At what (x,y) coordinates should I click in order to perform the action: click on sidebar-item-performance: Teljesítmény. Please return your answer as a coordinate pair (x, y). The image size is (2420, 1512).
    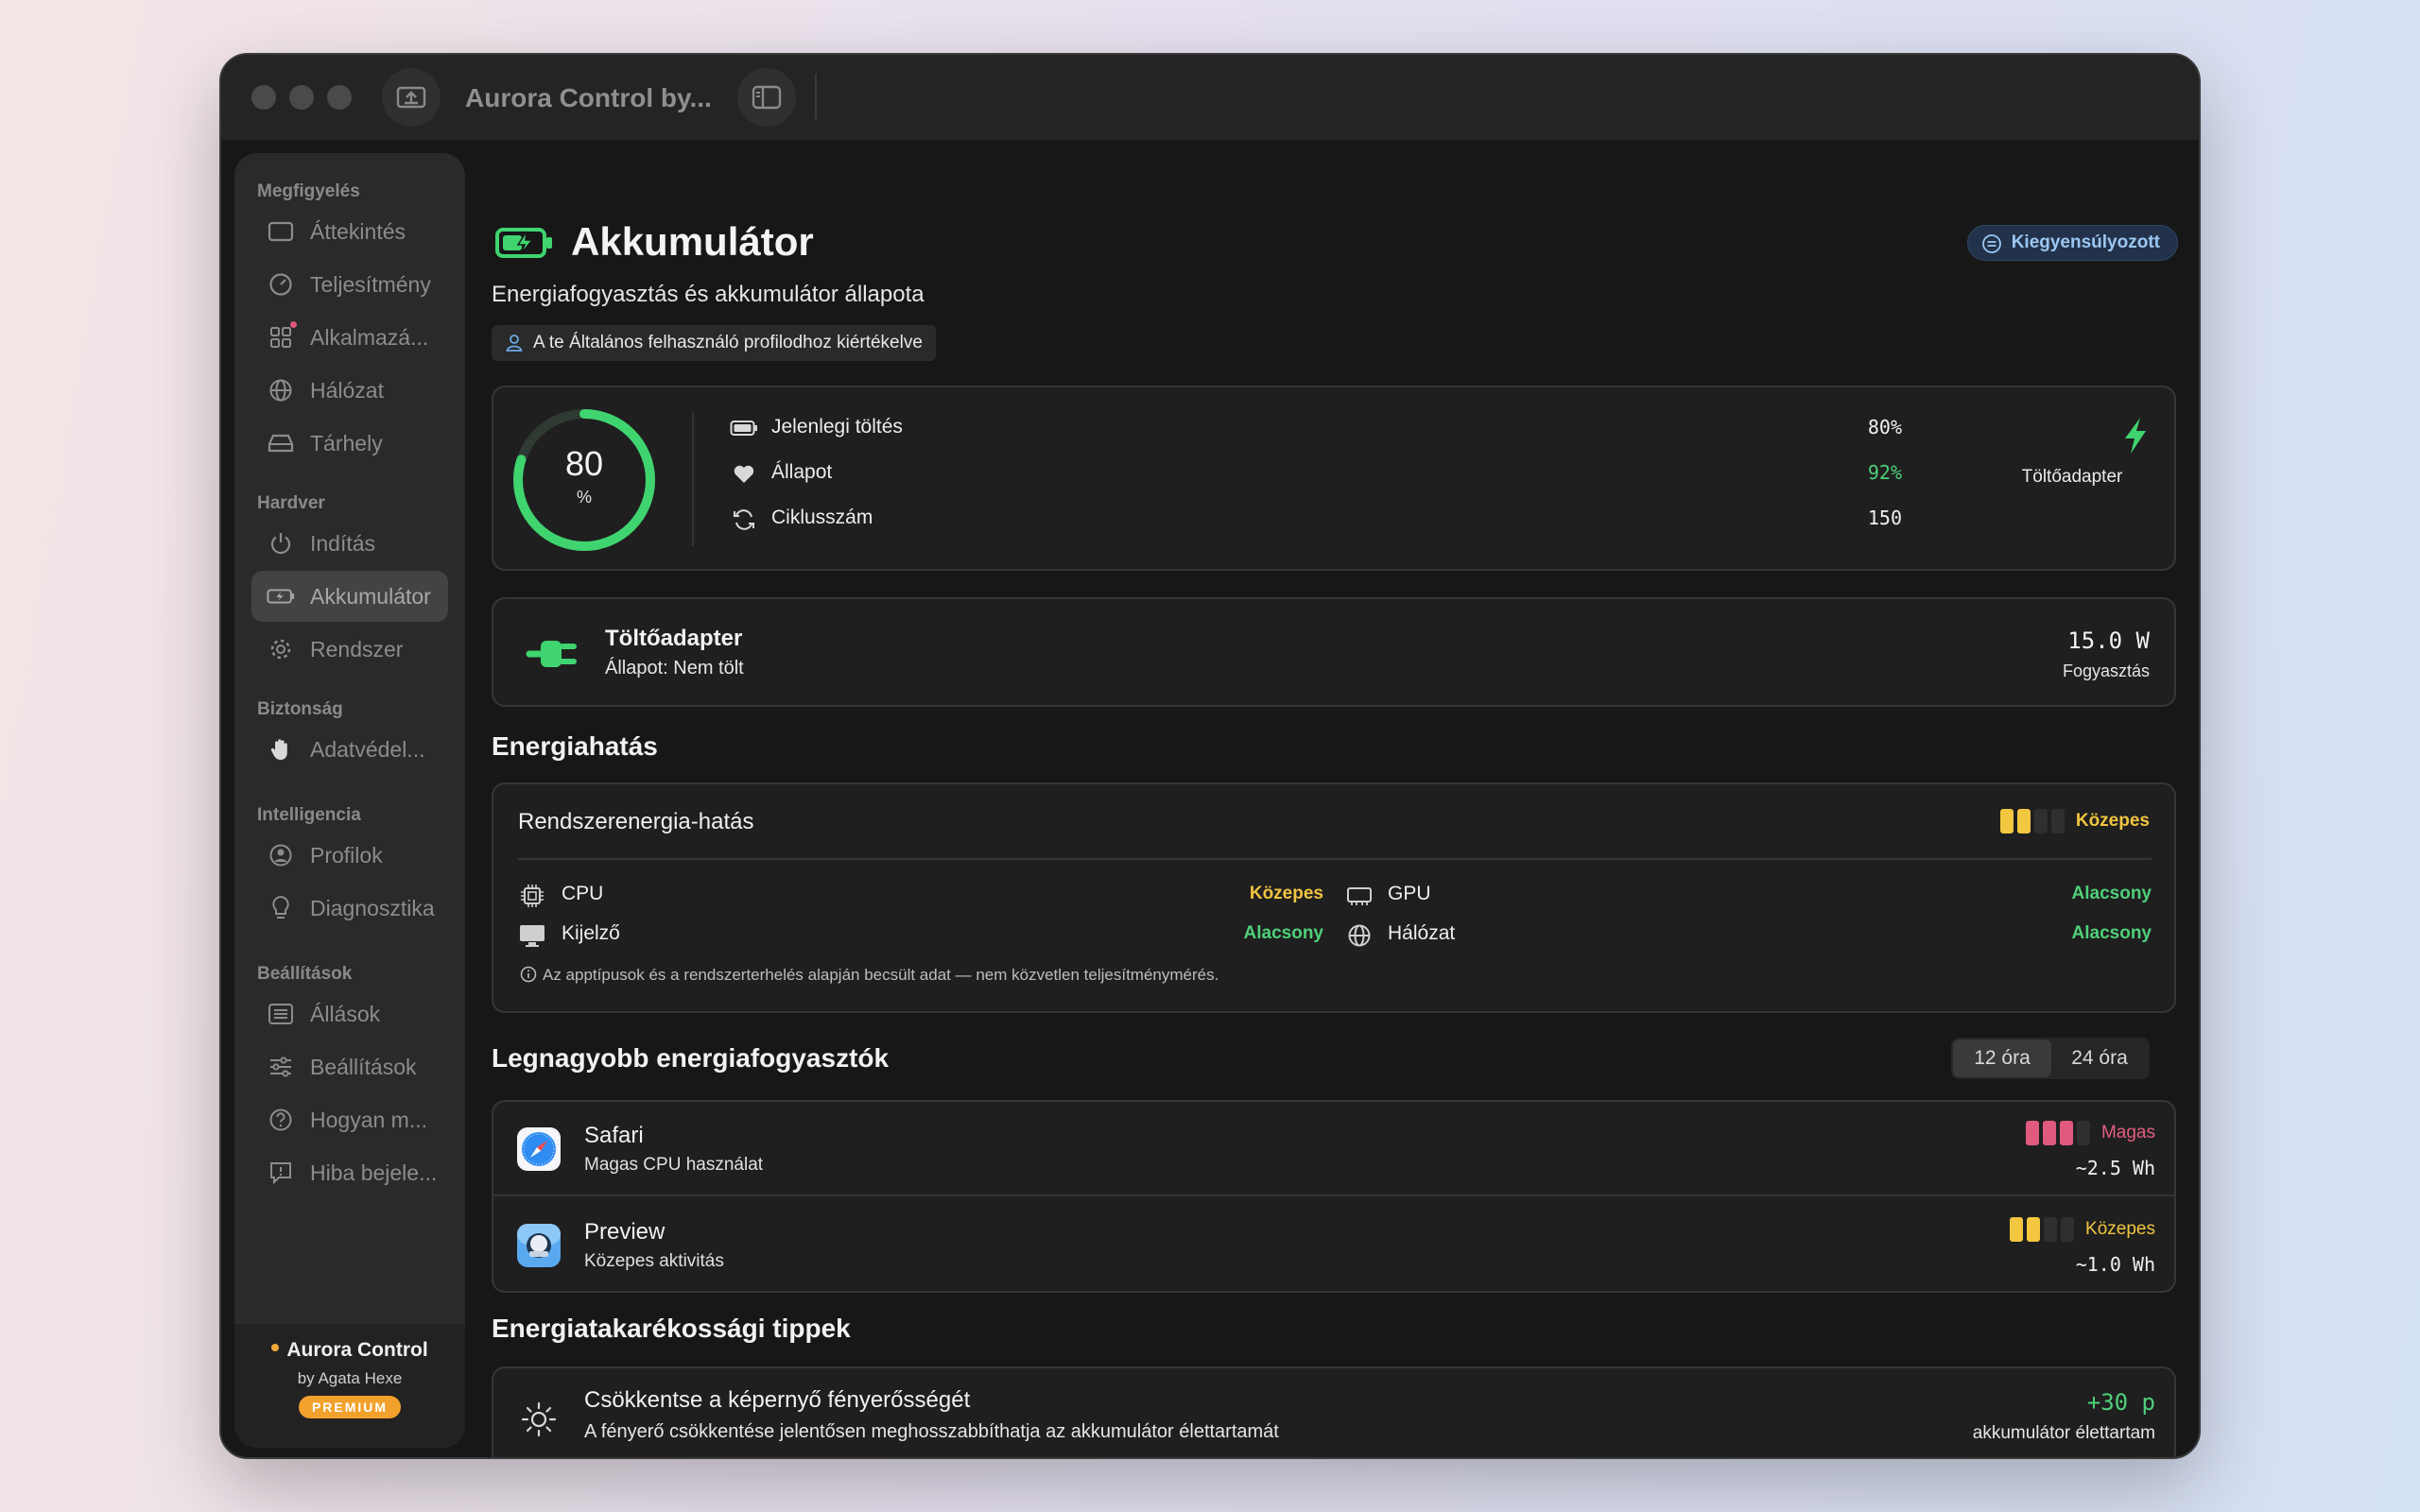
    Looking at the image, I should click on (350, 284).